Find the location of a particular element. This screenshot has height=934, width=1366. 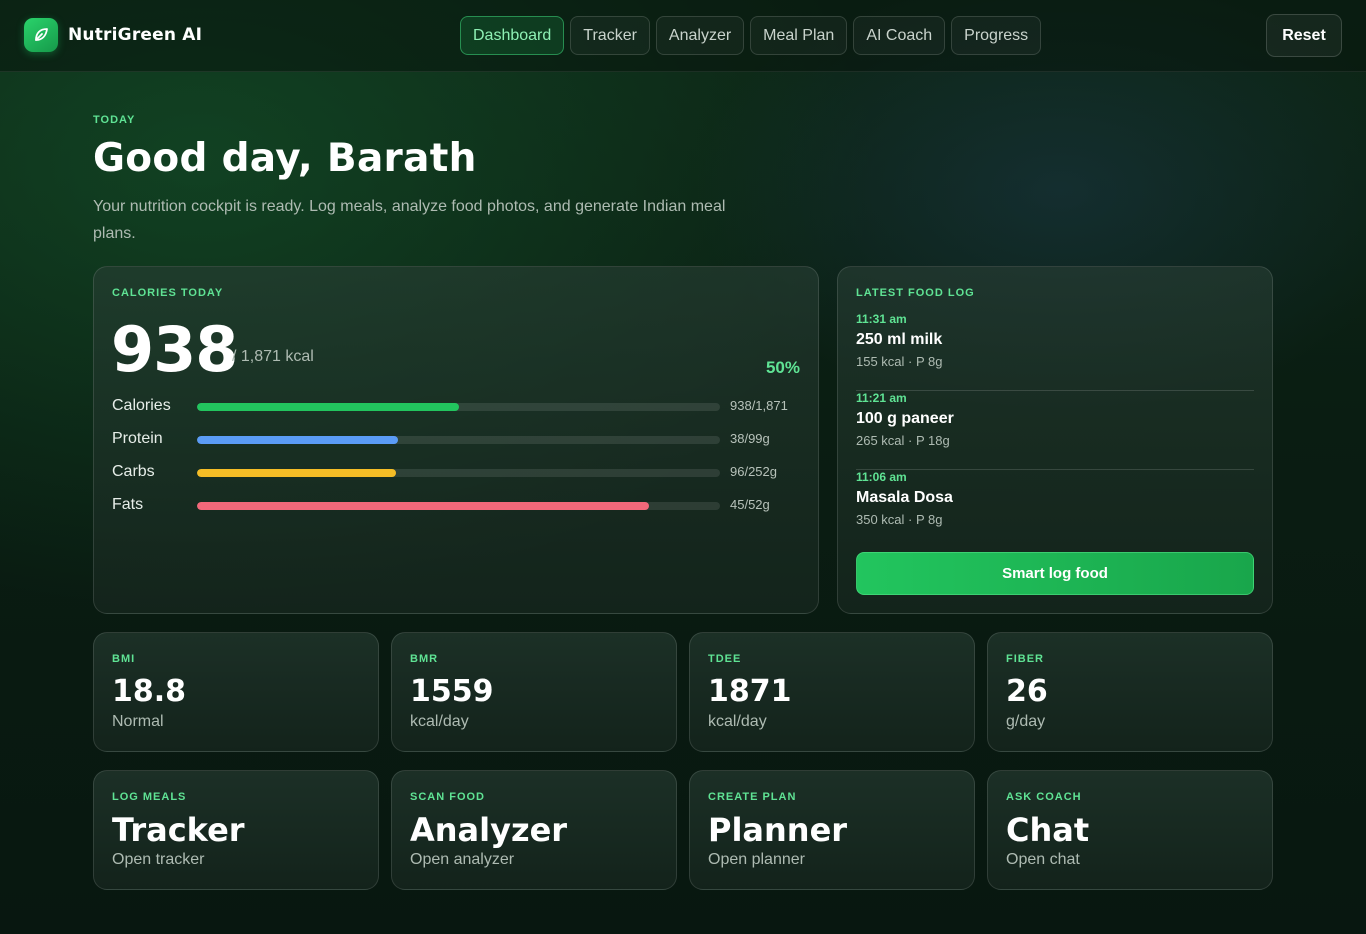

stat-eyebrow: FIBER is located at coordinates (1025, 659).